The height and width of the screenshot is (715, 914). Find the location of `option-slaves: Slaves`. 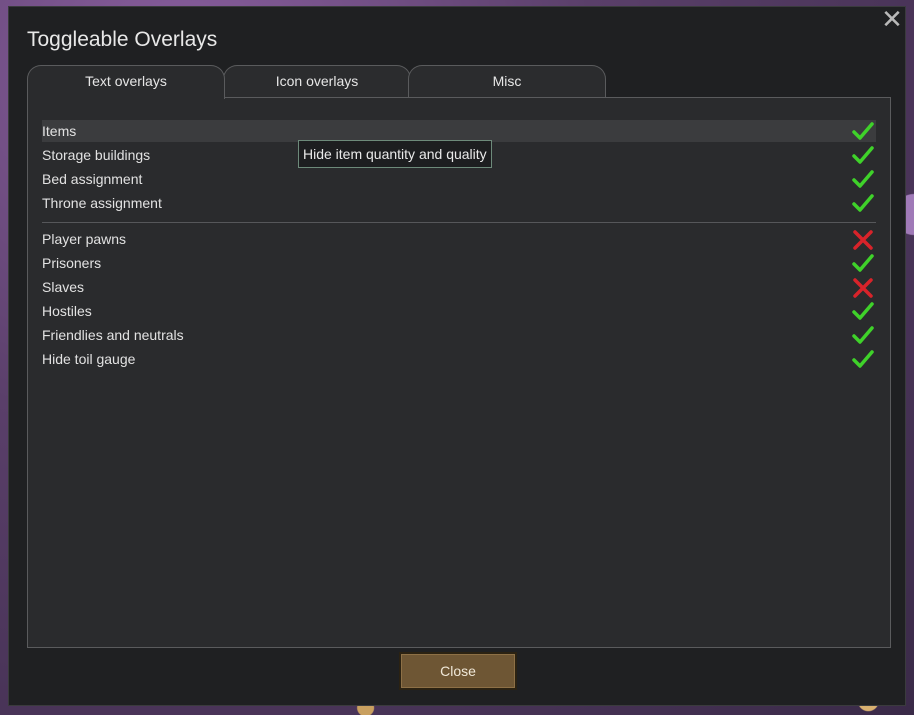

option-slaves: Slaves is located at coordinates (459, 287).